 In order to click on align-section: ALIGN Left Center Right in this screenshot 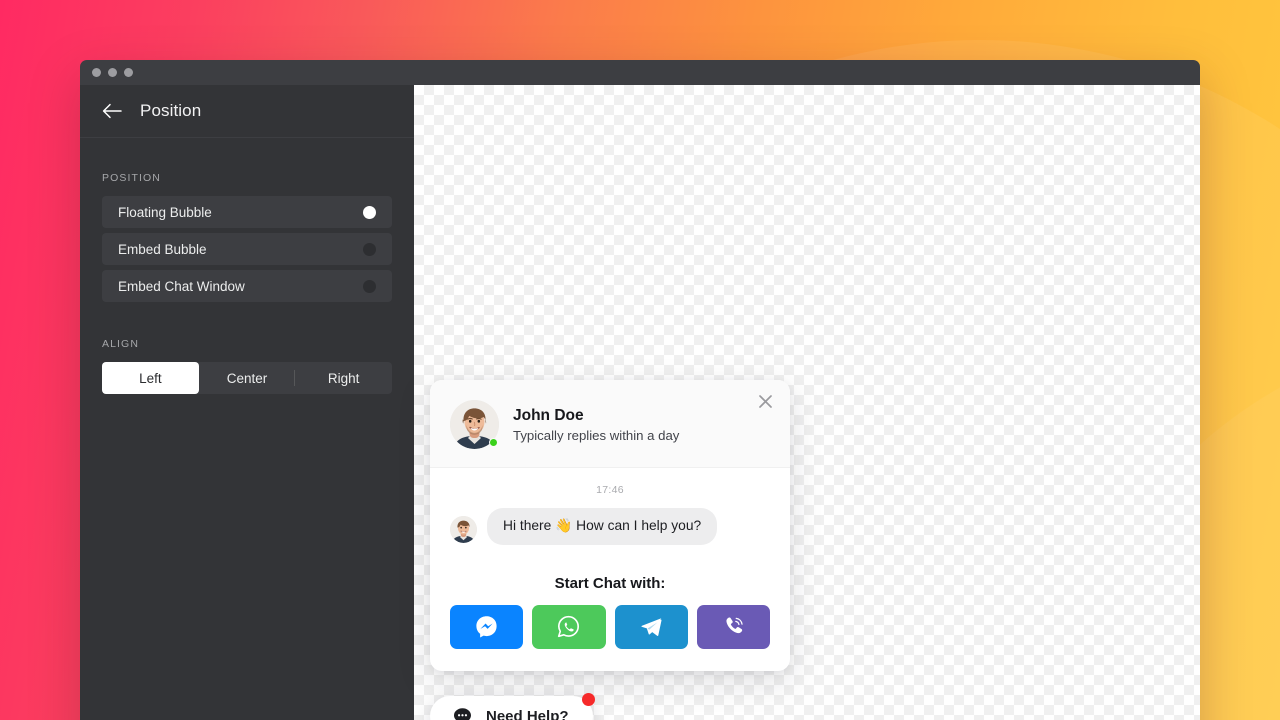, I will do `click(247, 366)`.